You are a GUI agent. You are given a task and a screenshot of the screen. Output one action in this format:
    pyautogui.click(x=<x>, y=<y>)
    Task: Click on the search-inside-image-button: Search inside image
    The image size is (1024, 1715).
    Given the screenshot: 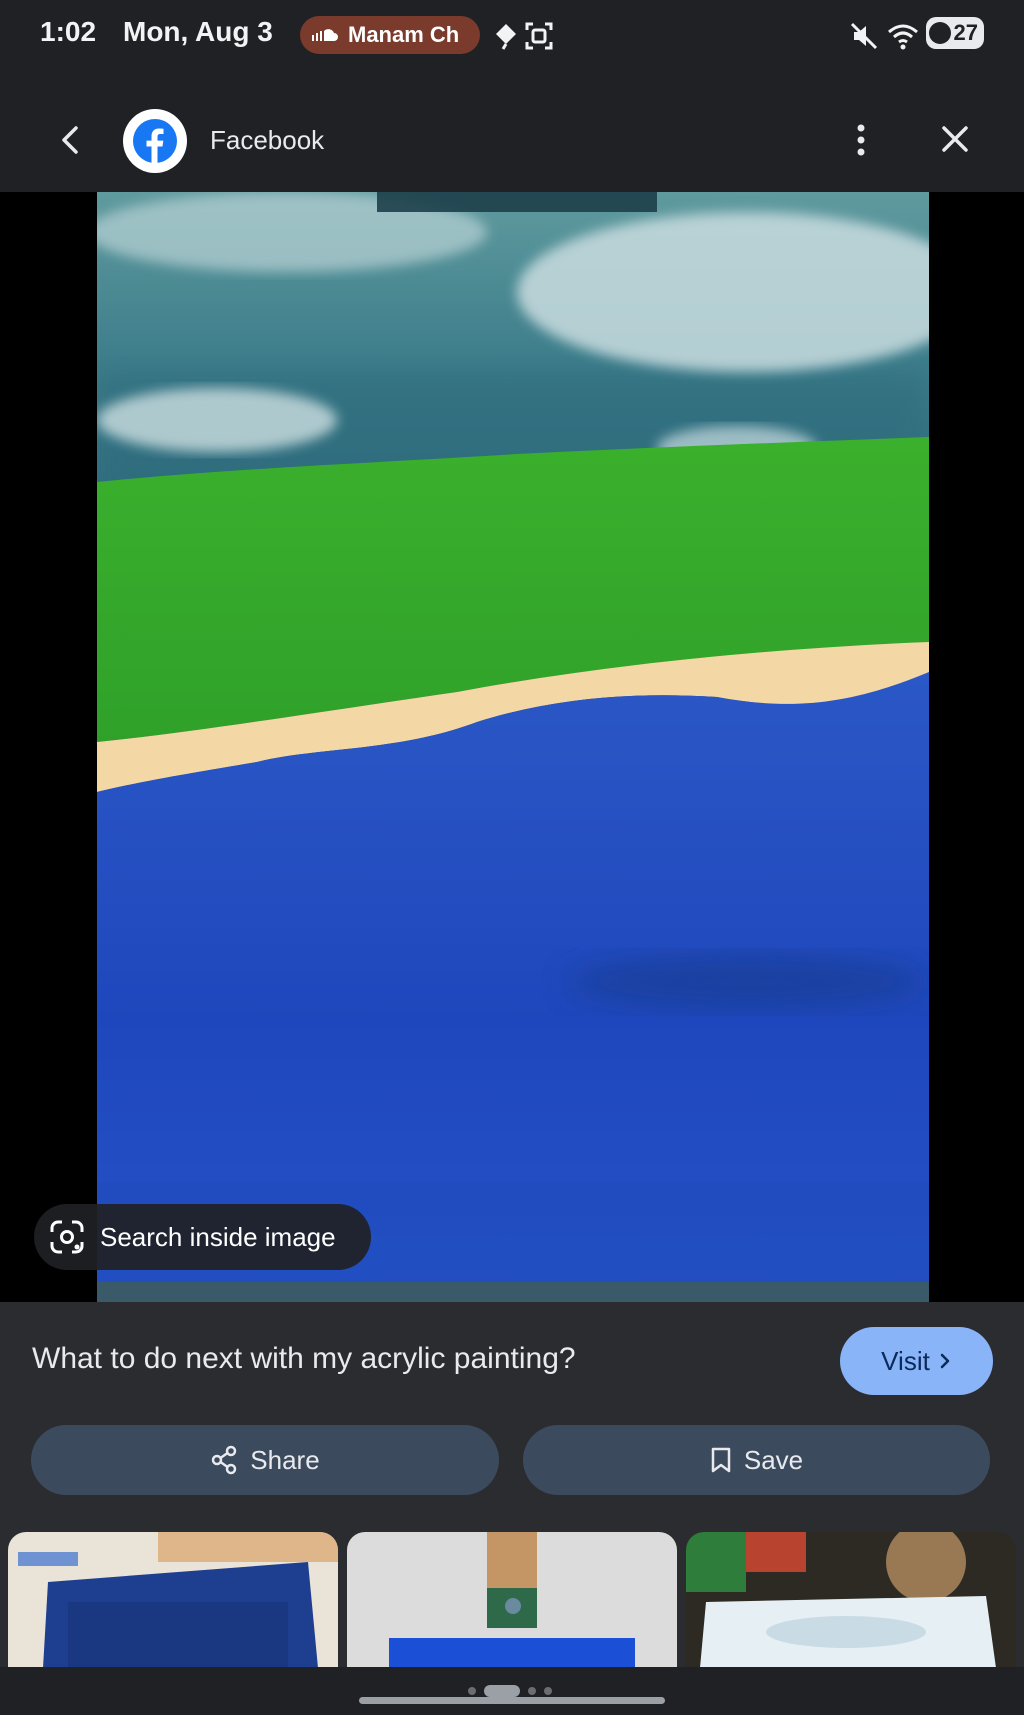 What is the action you would take?
    pyautogui.click(x=202, y=1237)
    